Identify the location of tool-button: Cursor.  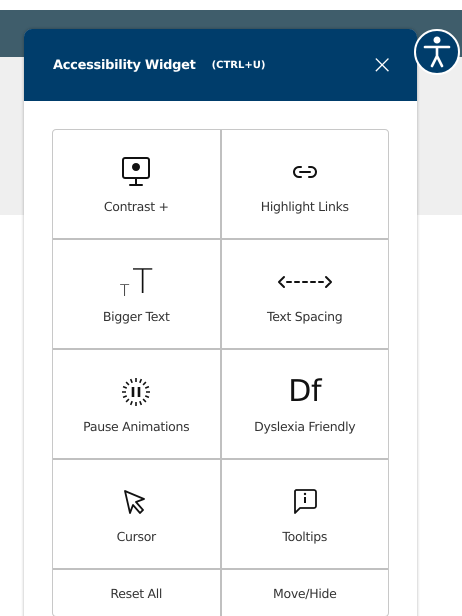
(136, 514).